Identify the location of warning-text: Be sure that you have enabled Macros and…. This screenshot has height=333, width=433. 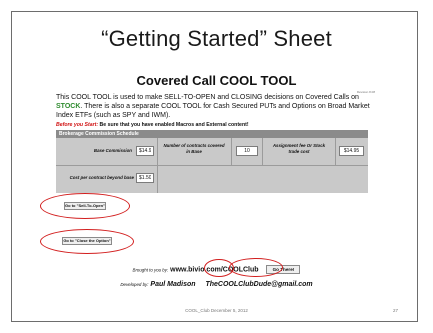
(173, 125).